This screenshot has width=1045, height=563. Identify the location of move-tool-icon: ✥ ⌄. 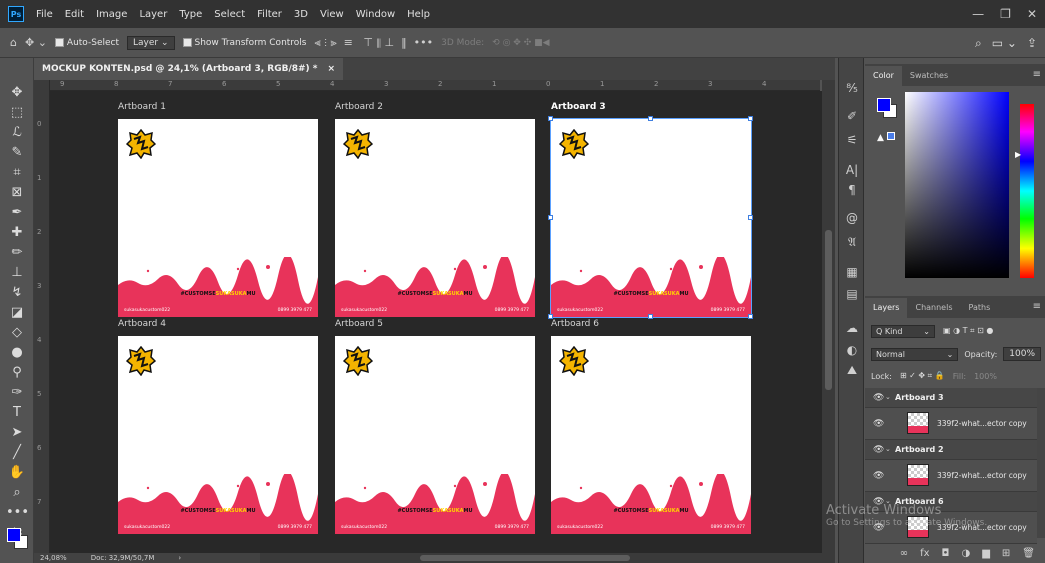
(36, 42).